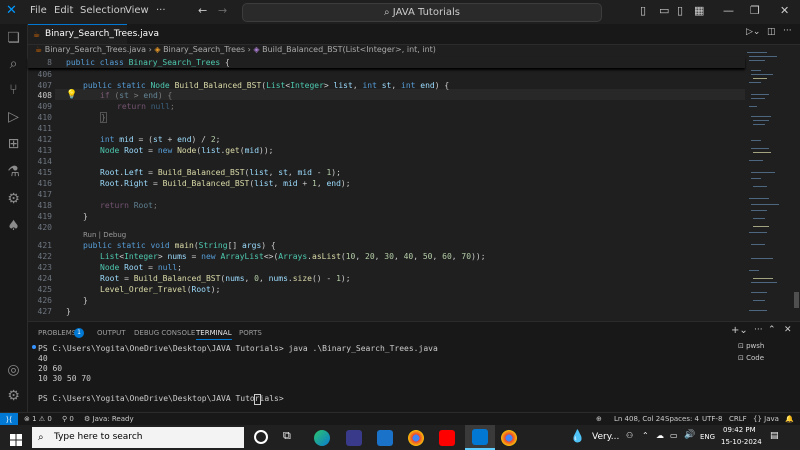 The width and height of the screenshot is (800, 450). I want to click on breadcrumb-class: Binary_Search_Trees, so click(204, 49).